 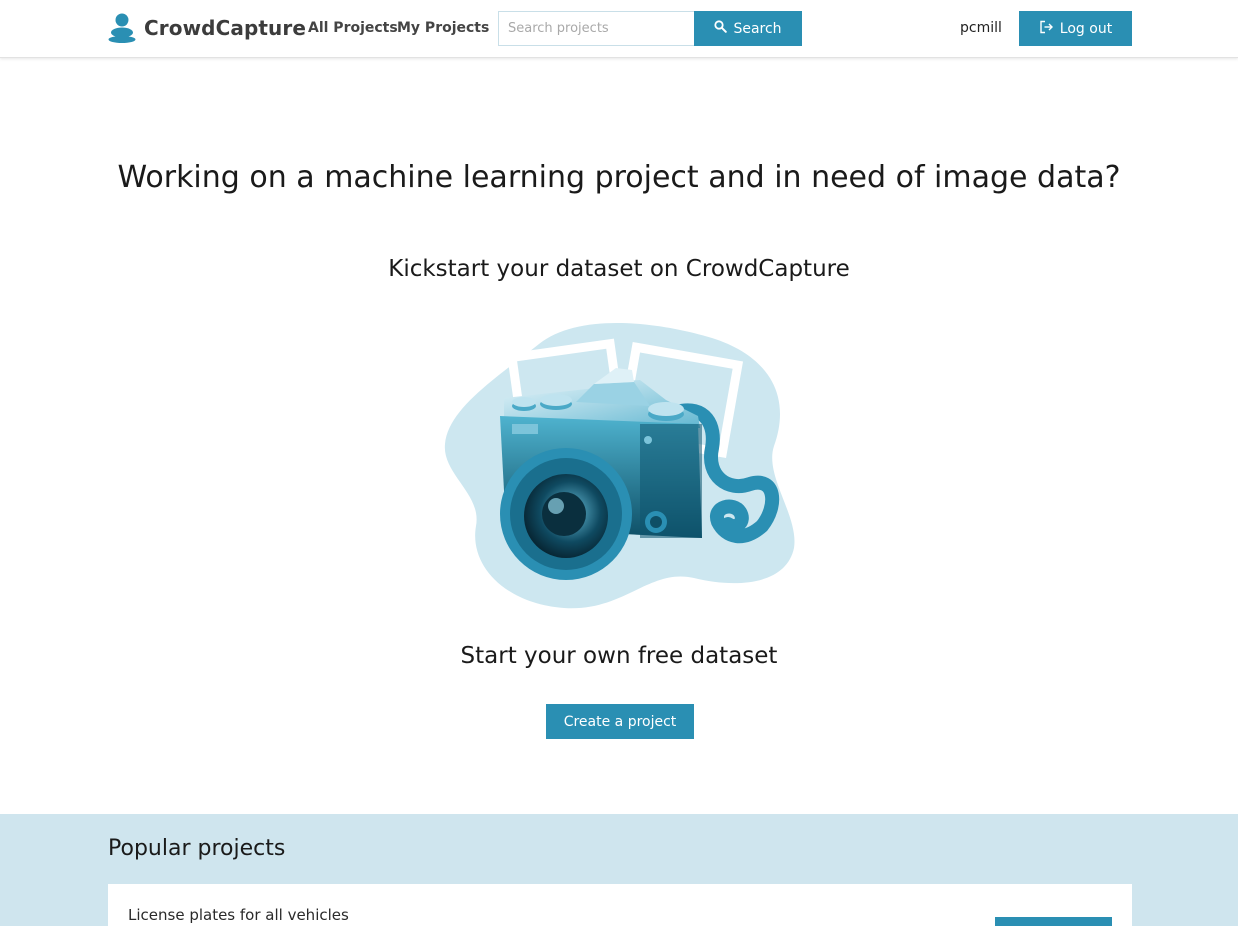 What do you see at coordinates (620, 464) in the screenshot?
I see `camera-illustration` at bounding box center [620, 464].